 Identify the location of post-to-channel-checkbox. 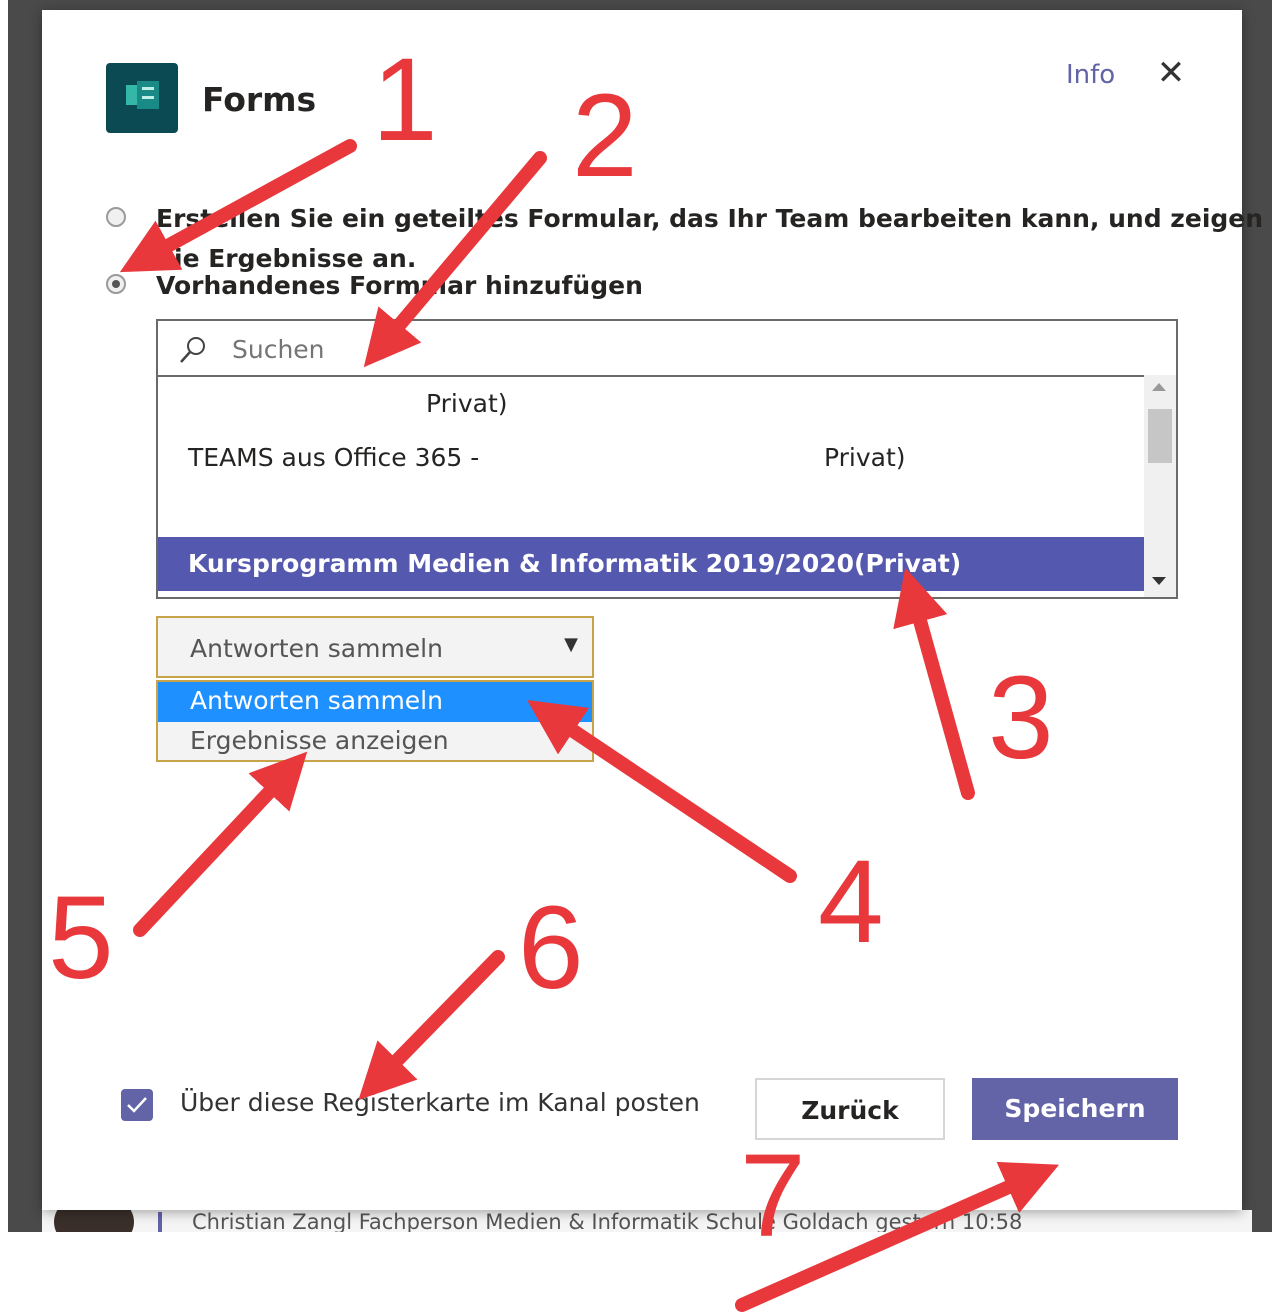
(137, 1105).